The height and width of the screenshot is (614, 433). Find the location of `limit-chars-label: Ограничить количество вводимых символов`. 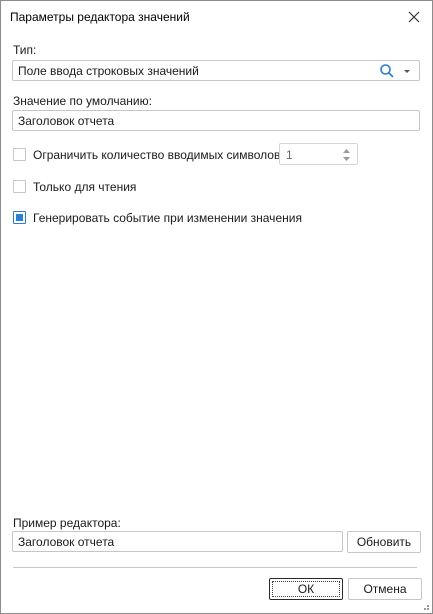

limit-chars-label: Ограничить количество вводимых символов is located at coordinates (157, 155).